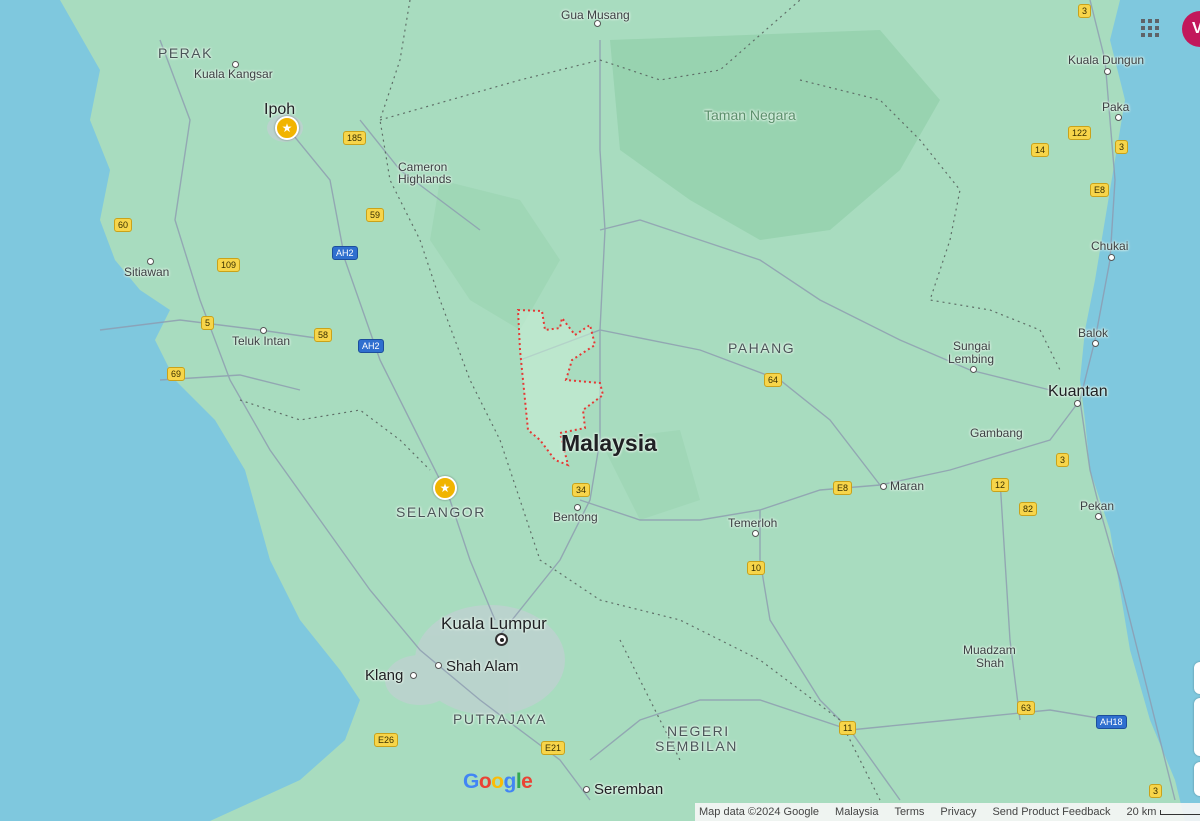  What do you see at coordinates (595, 15) in the screenshot?
I see `city-gua-musang: Gua Musang` at bounding box center [595, 15].